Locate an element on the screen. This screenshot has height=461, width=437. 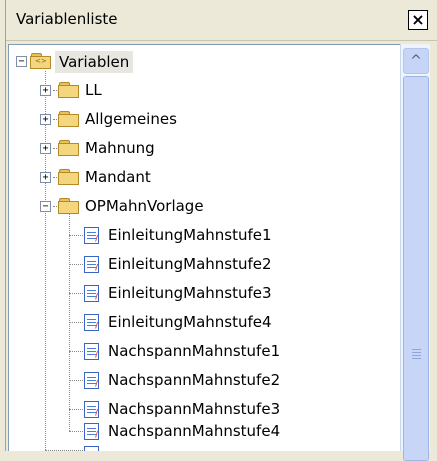
tree-variable: NachspannMahnstufe3 is located at coordinates (194, 409).